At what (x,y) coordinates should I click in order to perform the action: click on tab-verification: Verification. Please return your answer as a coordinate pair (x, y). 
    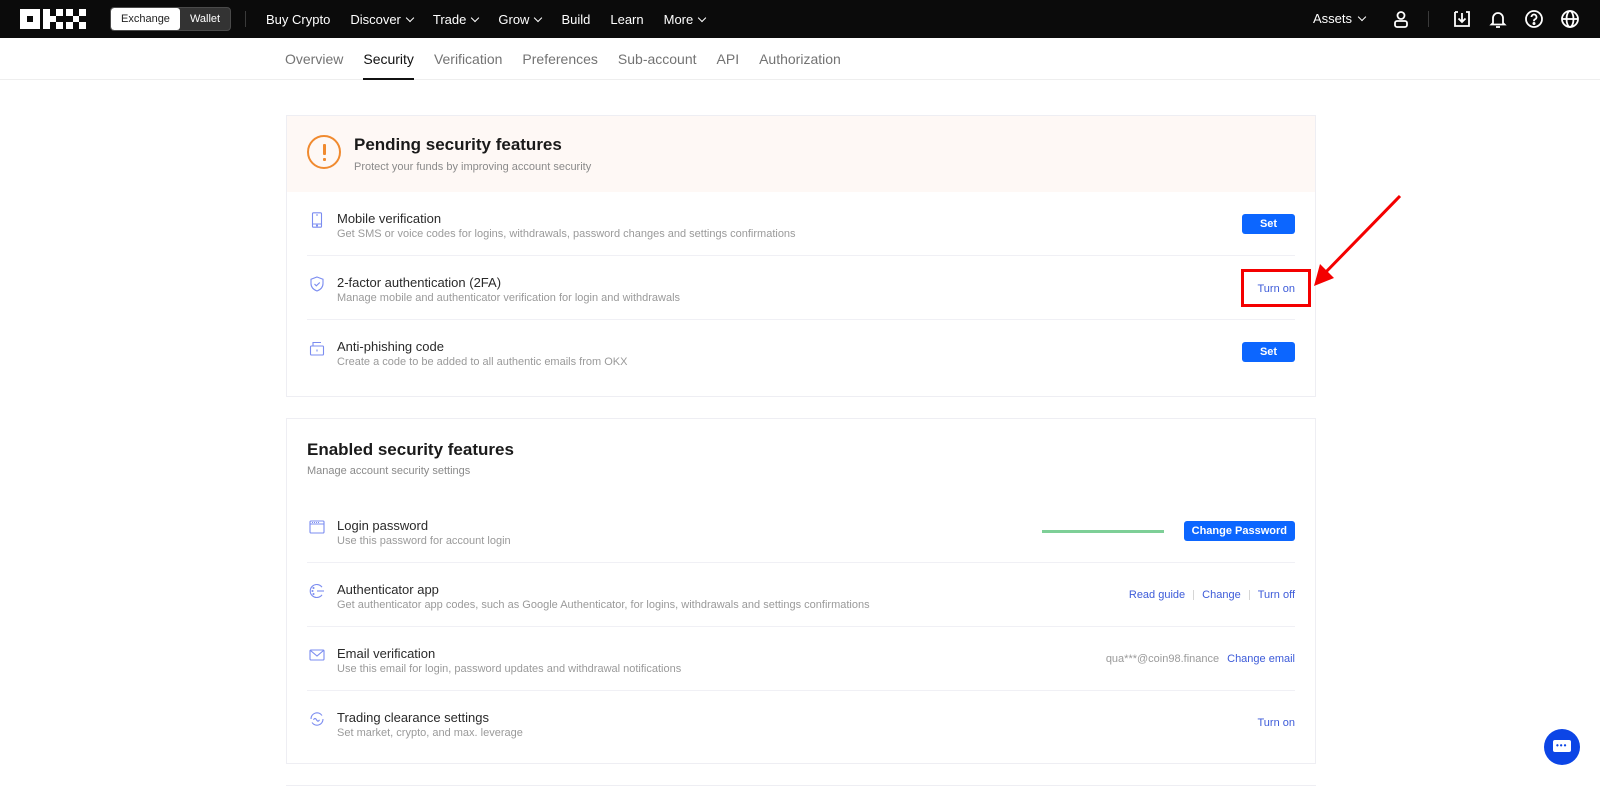
    Looking at the image, I should click on (468, 59).